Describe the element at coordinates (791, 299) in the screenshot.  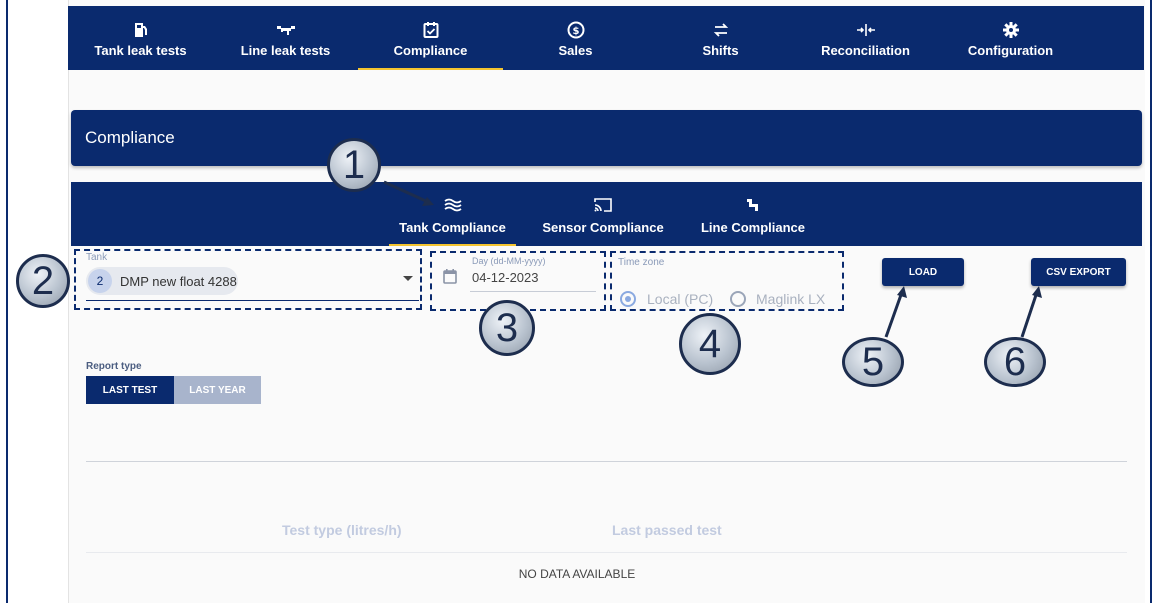
I see `radio-maglink-lx-label: Maglink LX` at that location.